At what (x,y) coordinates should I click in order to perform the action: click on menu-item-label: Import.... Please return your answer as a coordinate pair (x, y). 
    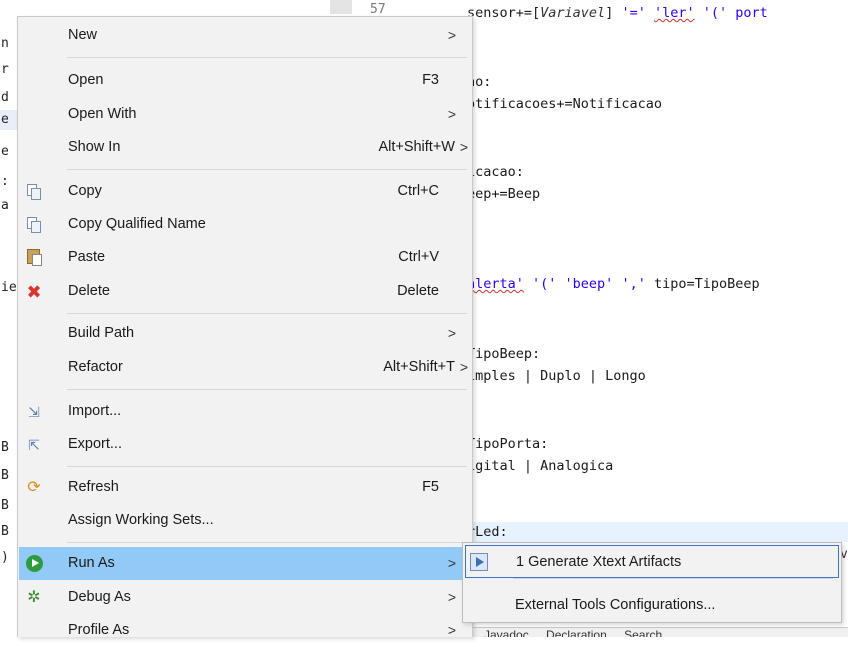
    Looking at the image, I should click on (95, 411).